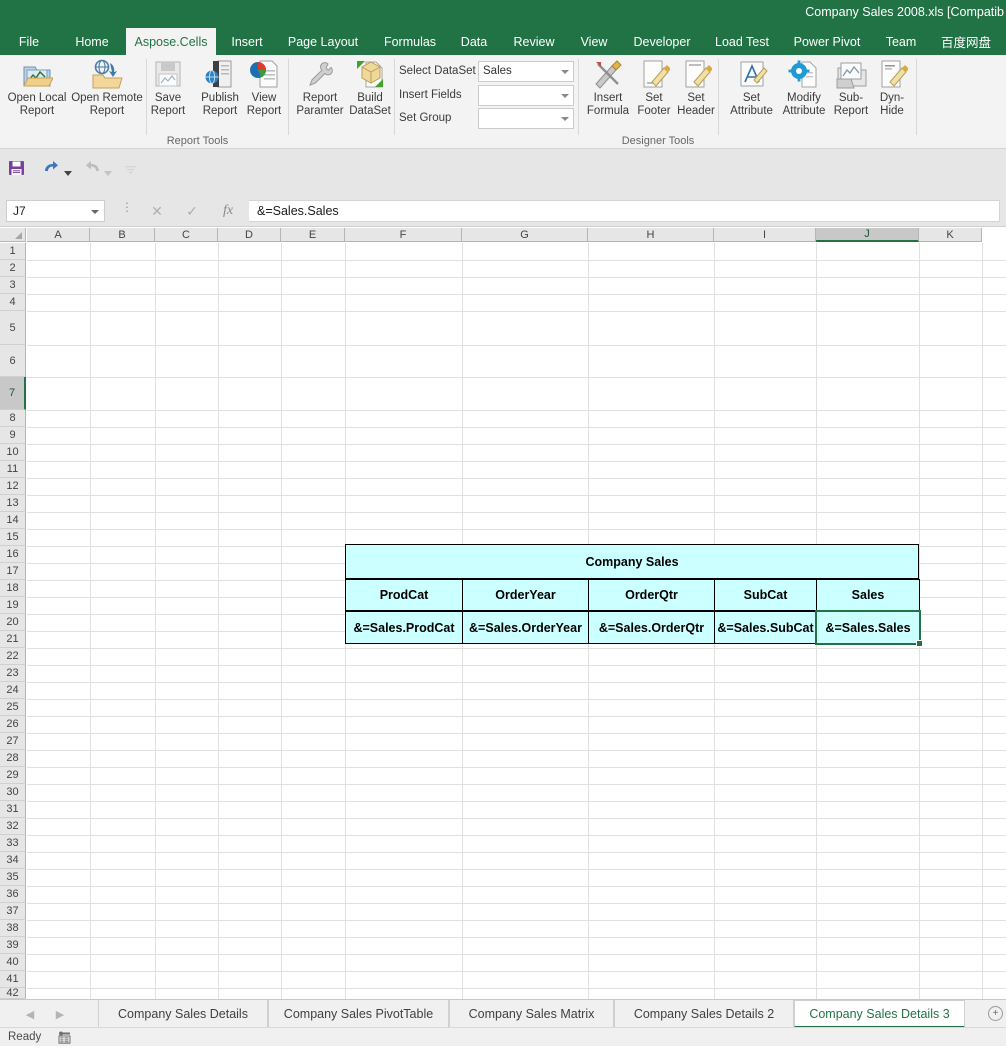 This screenshot has height=1049, width=1006. Describe the element at coordinates (13, 588) in the screenshot. I see `row-header-18: 18` at that location.